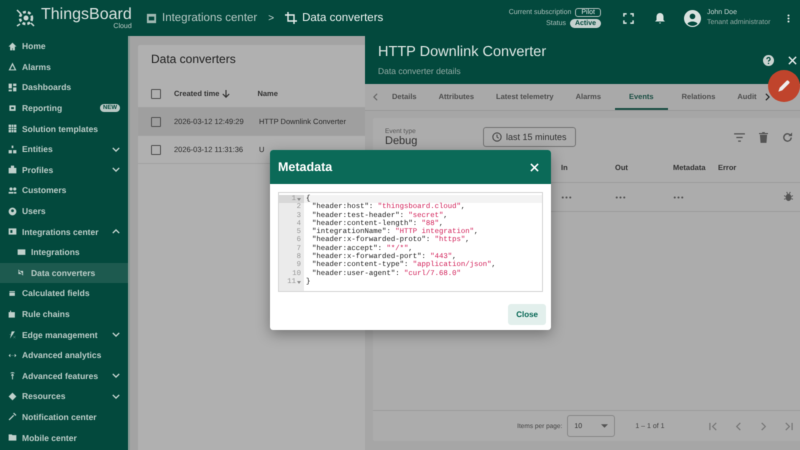 The width and height of the screenshot is (800, 450). Describe the element at coordinates (763, 137) in the screenshot. I see `delete-icon` at that location.